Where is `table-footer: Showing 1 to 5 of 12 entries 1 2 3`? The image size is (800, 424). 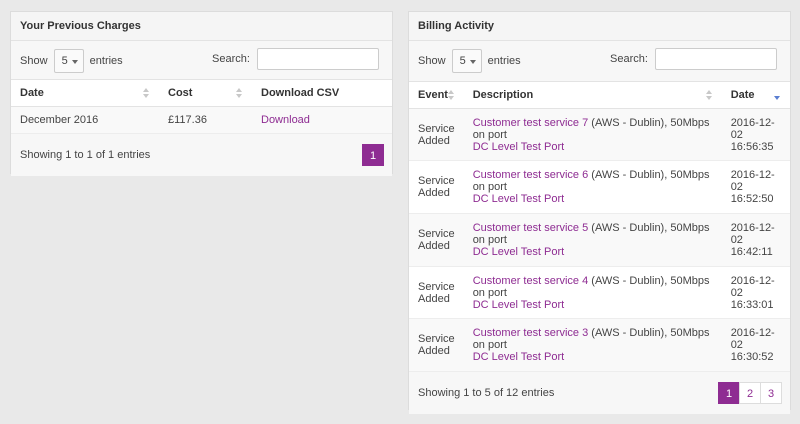 table-footer: Showing 1 to 5 of 12 entries 1 2 3 is located at coordinates (599, 393).